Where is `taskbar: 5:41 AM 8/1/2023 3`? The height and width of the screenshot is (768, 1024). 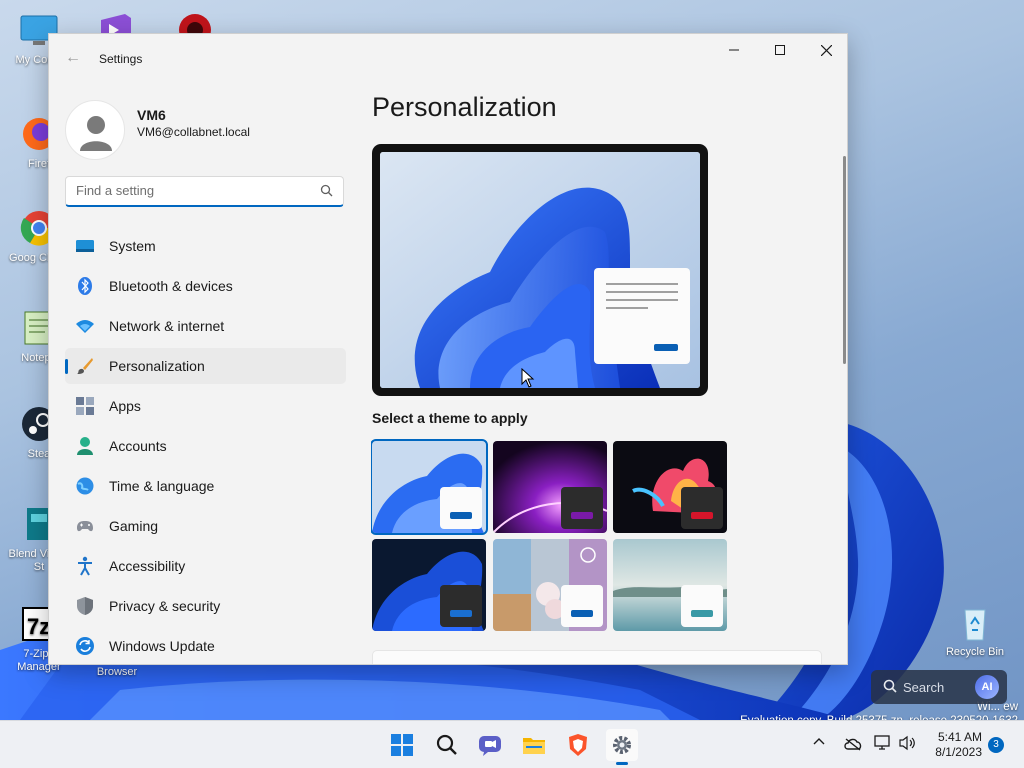
taskbar: 5:41 AM 8/1/2023 3 is located at coordinates (512, 744).